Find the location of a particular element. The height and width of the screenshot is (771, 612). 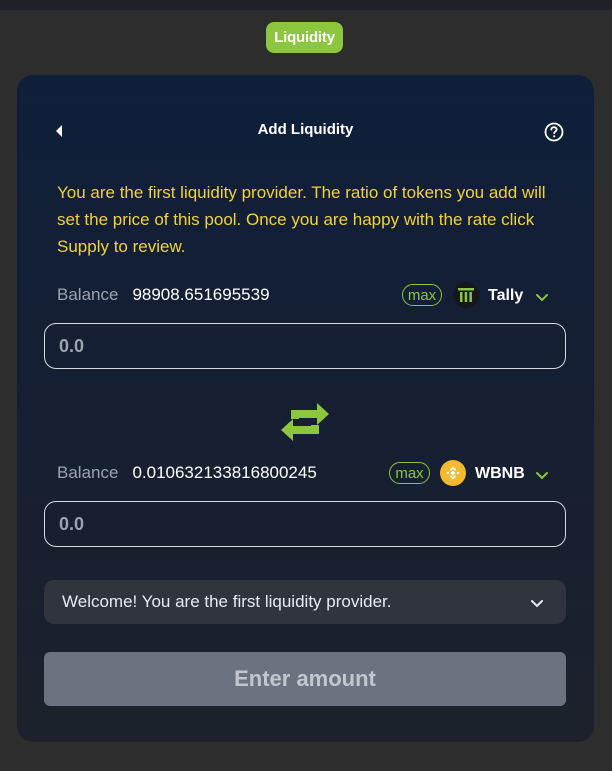

tally-token-icon is located at coordinates (466, 295).